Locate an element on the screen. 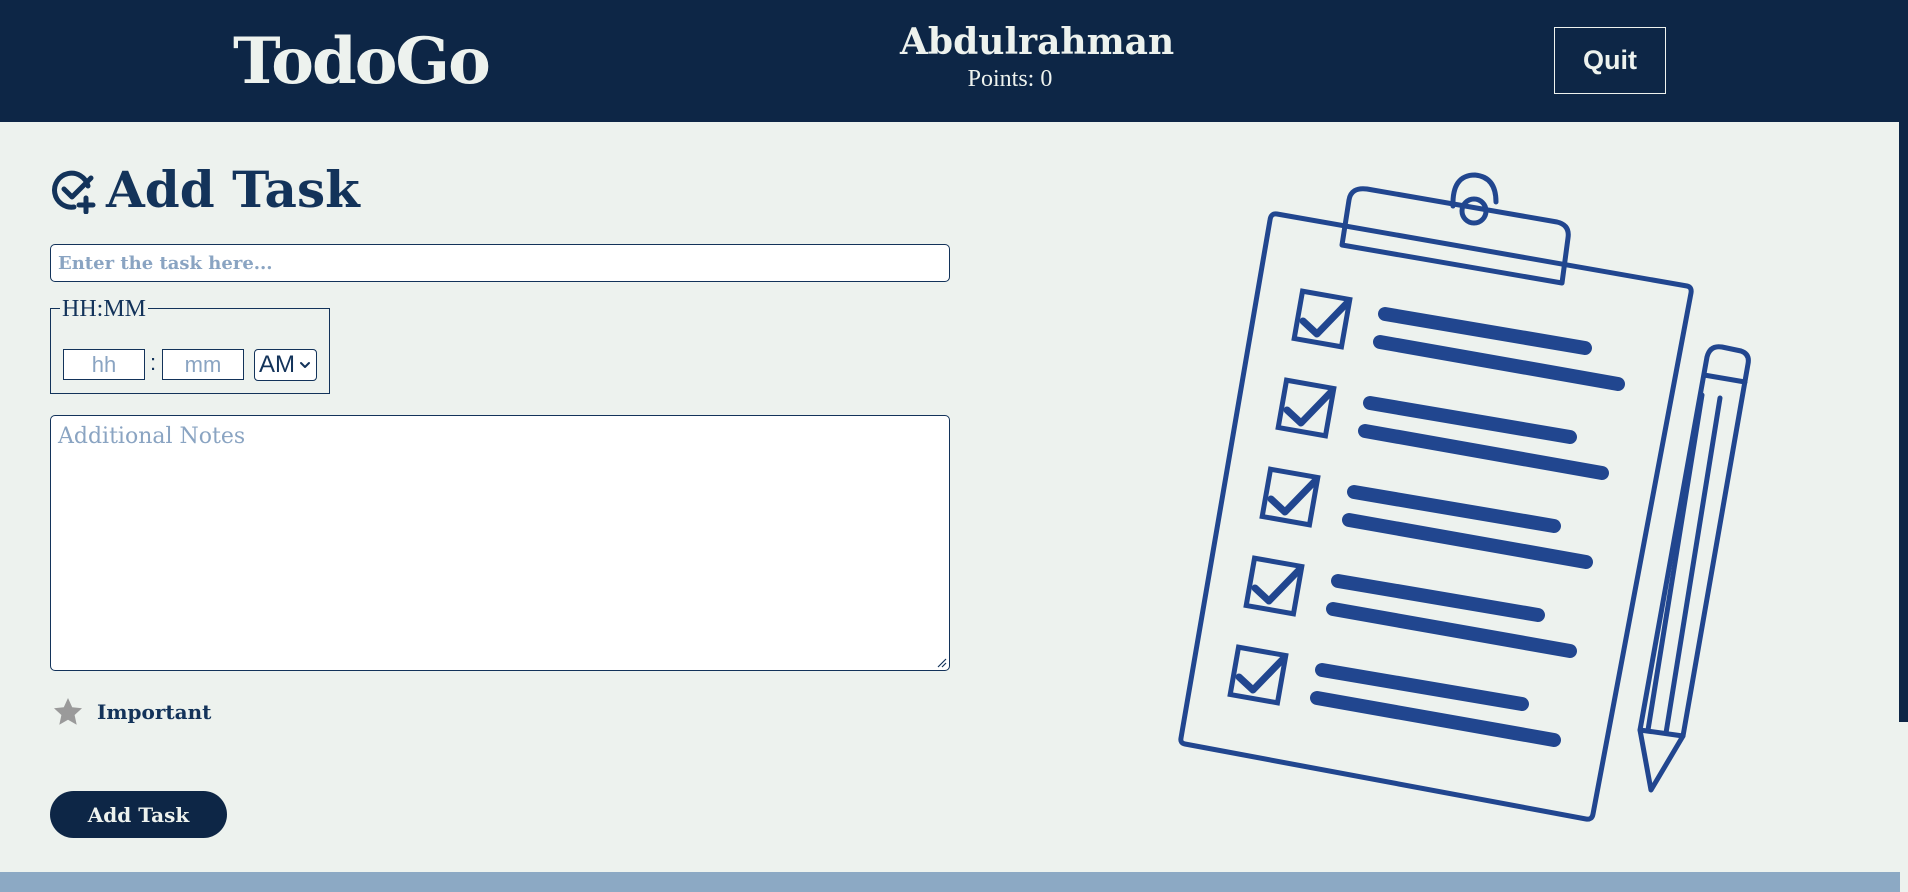  hour-input is located at coordinates (104, 364).